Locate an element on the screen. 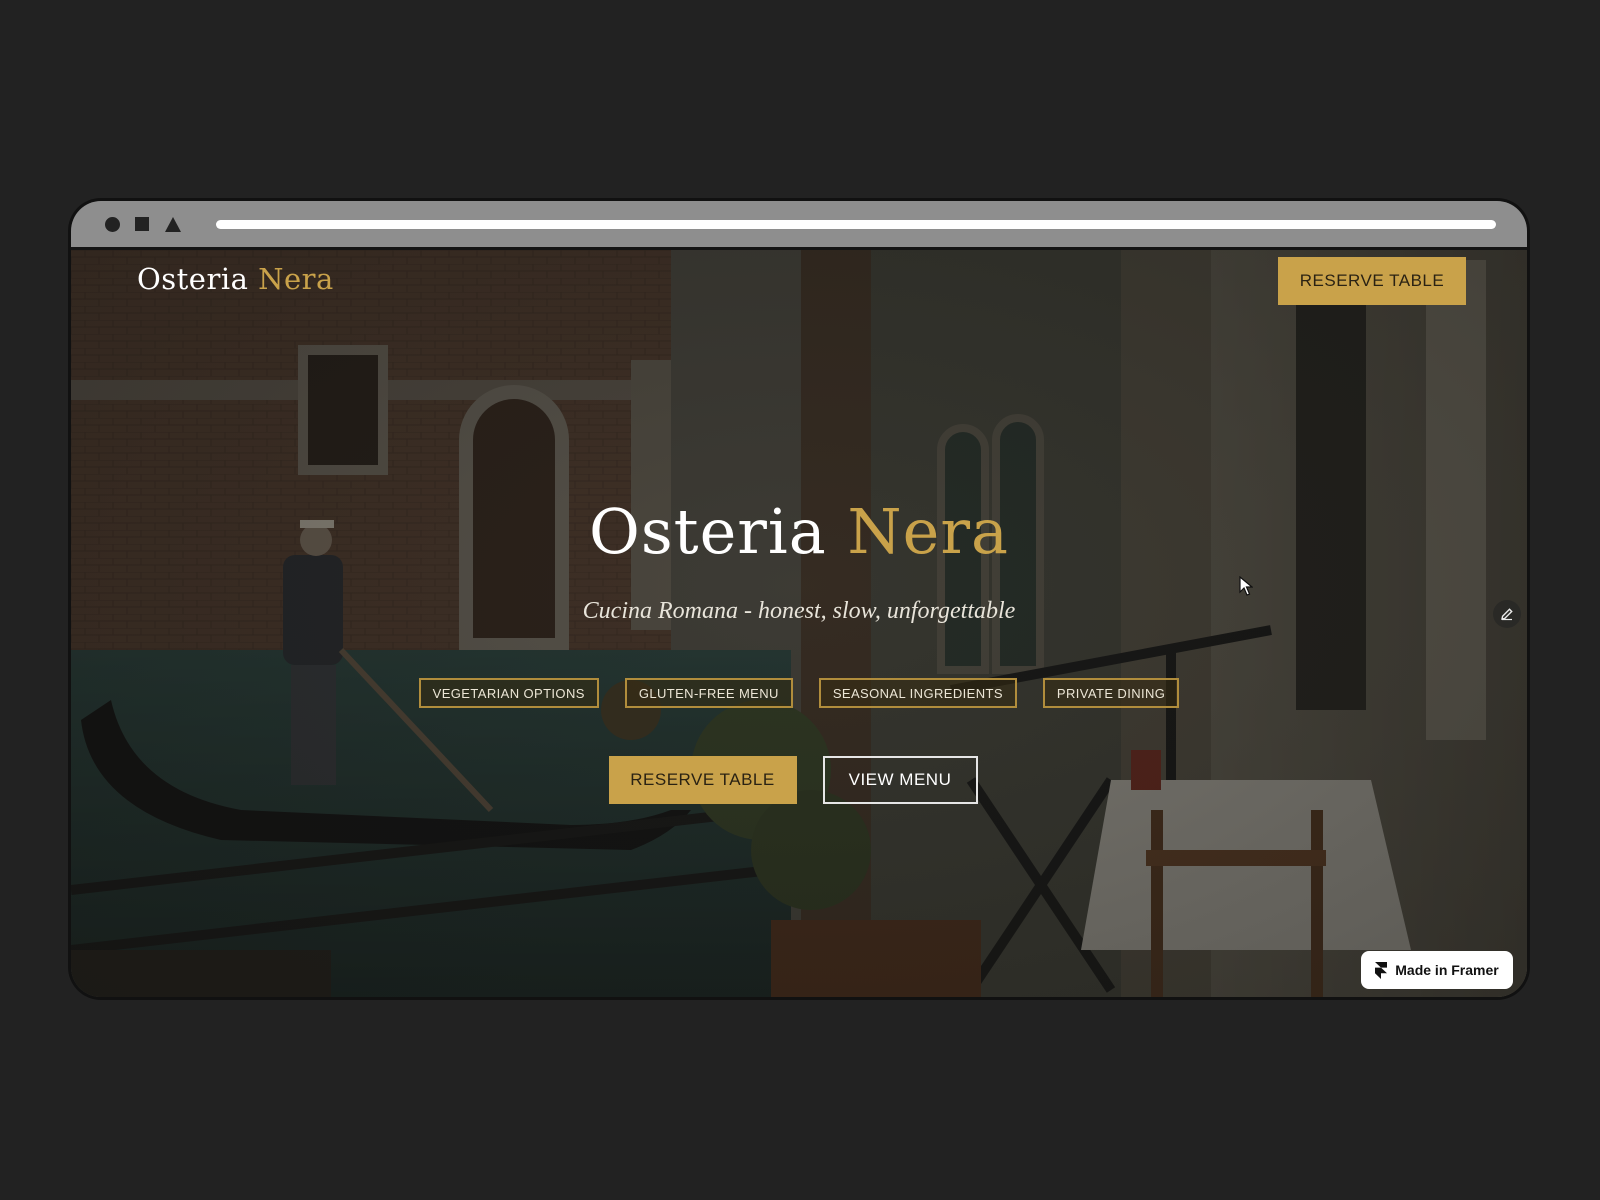 This screenshot has height=1200, width=1600. circle-icon is located at coordinates (112, 224).